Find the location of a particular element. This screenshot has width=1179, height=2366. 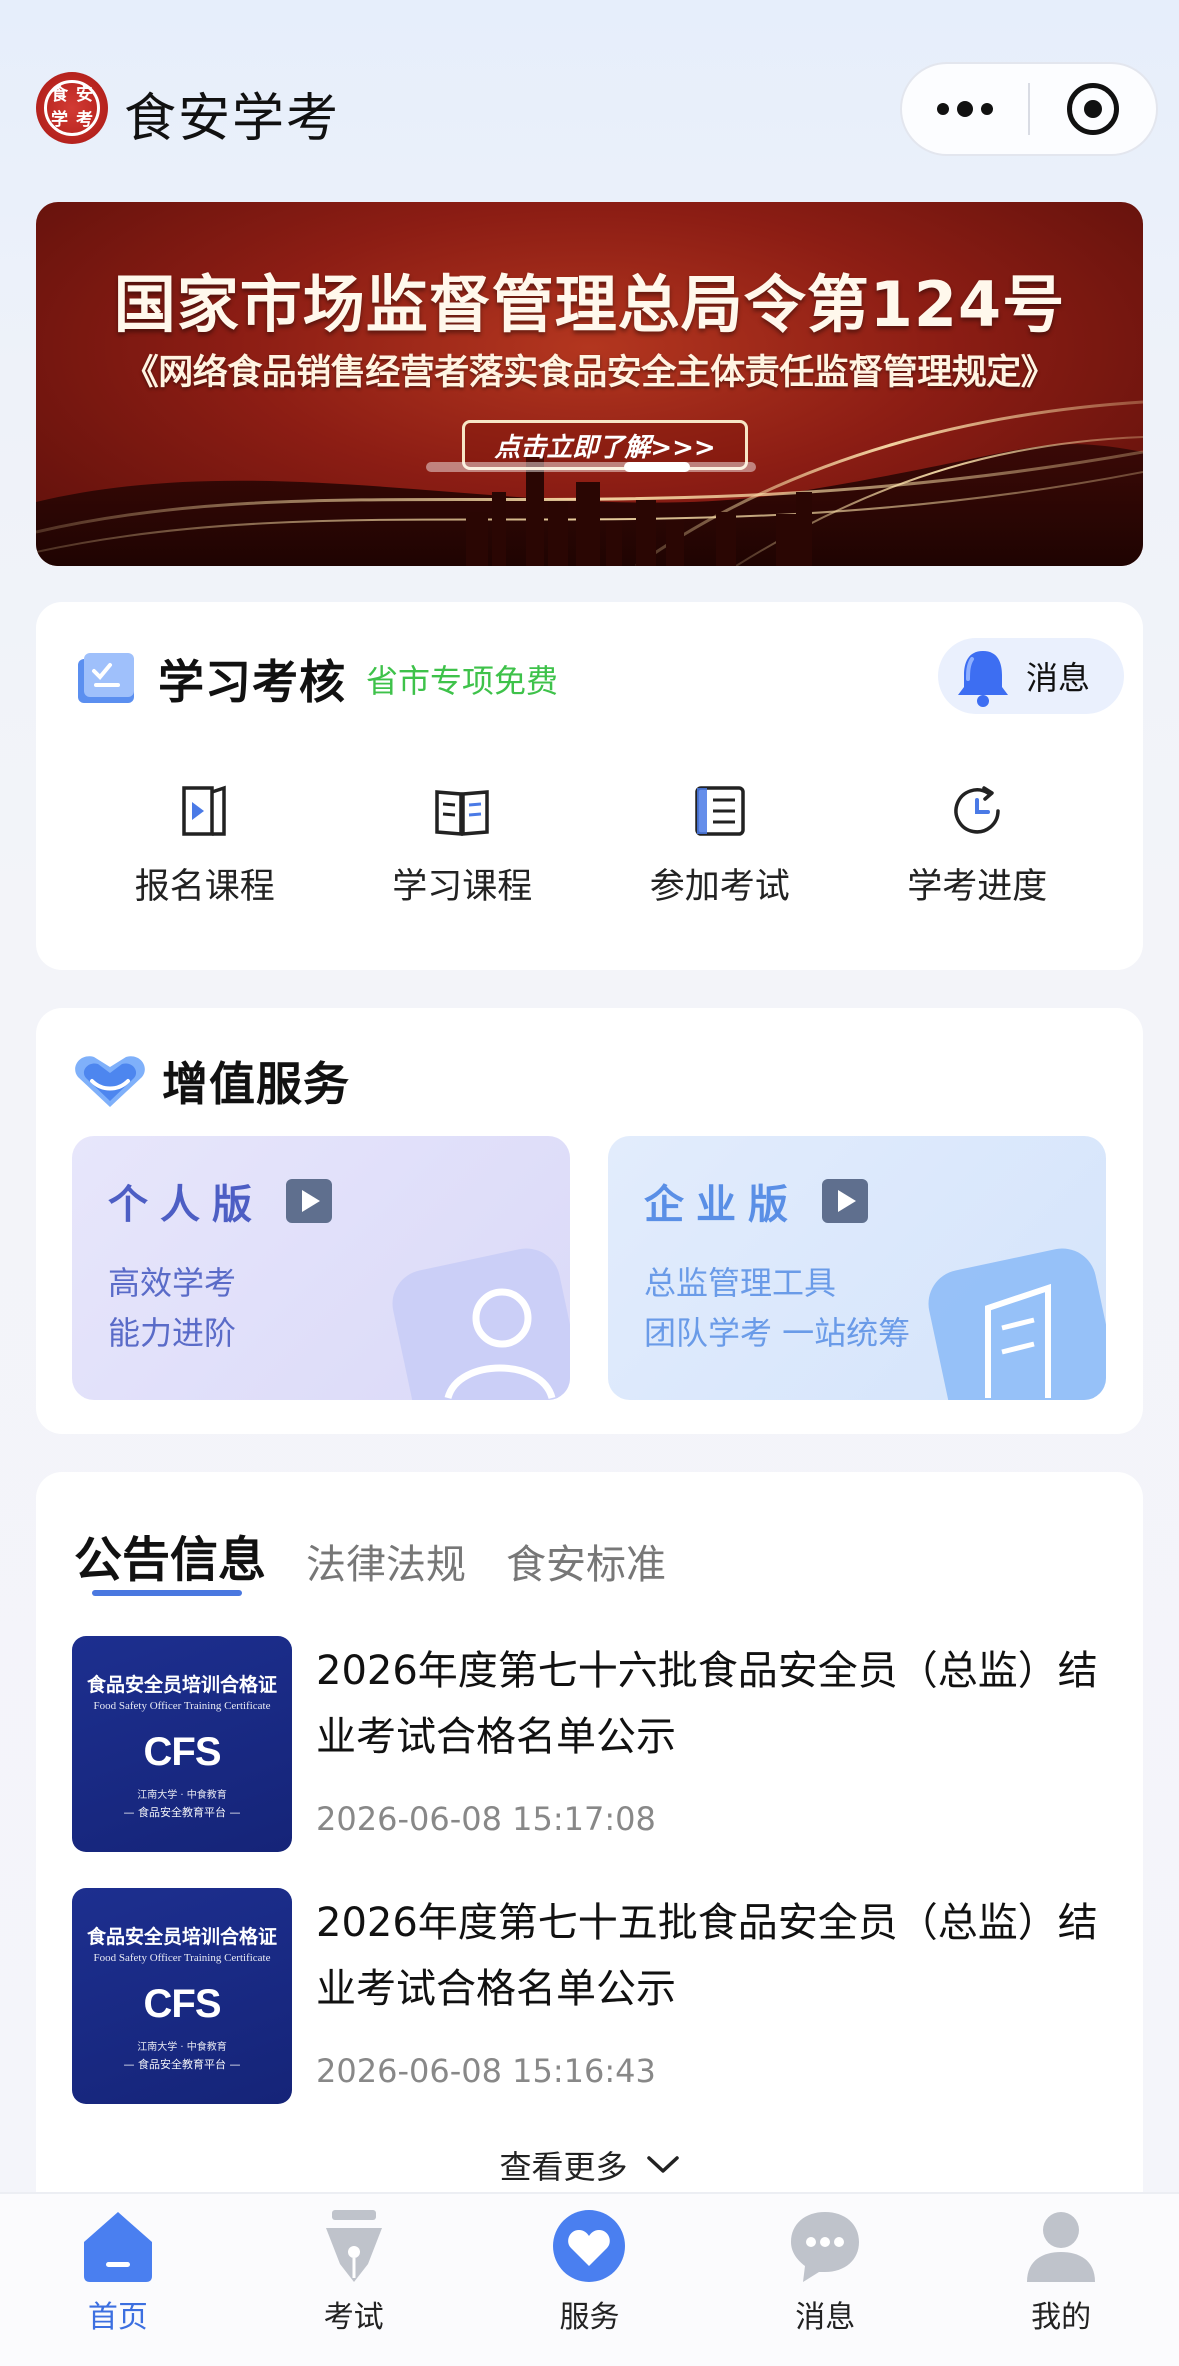

study-book-icon is located at coordinates (106, 678).